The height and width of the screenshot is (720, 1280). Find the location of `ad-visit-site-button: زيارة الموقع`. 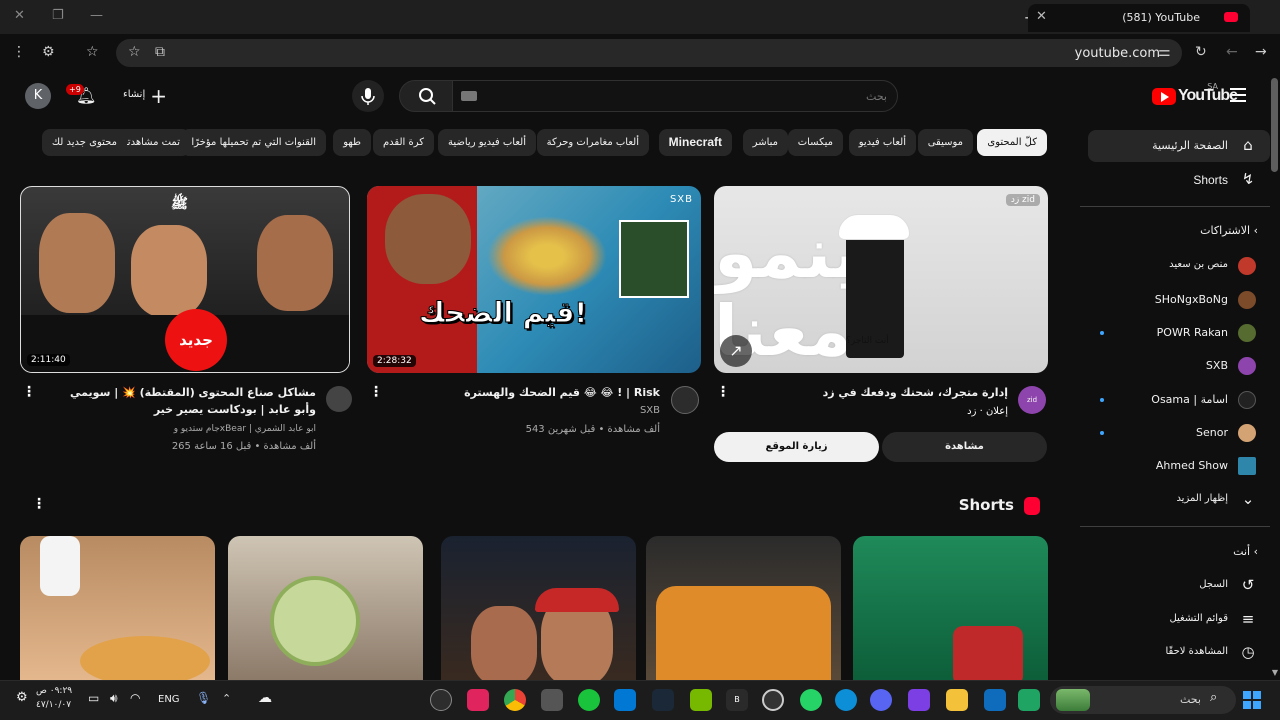

ad-visit-site-button: زيارة الموقع is located at coordinates (796, 447).